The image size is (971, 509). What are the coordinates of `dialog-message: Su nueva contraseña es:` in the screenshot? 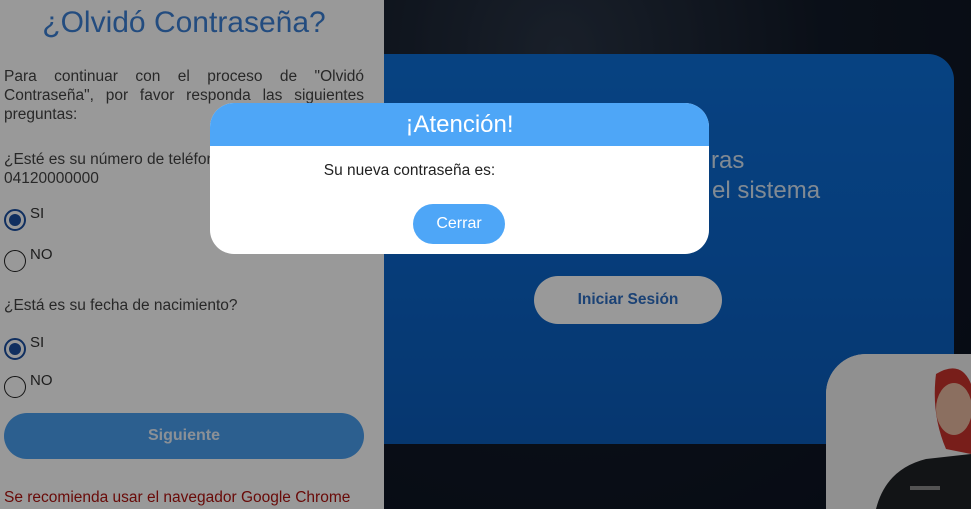 It's located at (409, 170).